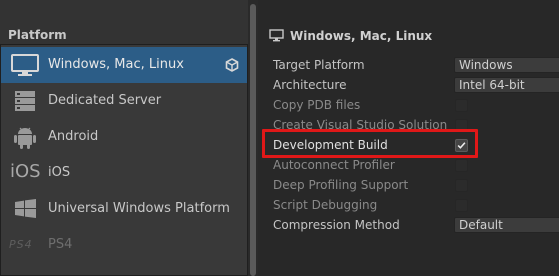 This screenshot has width=559, height=276. Describe the element at coordinates (317, 105) in the screenshot. I see `copy-pdb-files-label: Copy PDB files` at that location.